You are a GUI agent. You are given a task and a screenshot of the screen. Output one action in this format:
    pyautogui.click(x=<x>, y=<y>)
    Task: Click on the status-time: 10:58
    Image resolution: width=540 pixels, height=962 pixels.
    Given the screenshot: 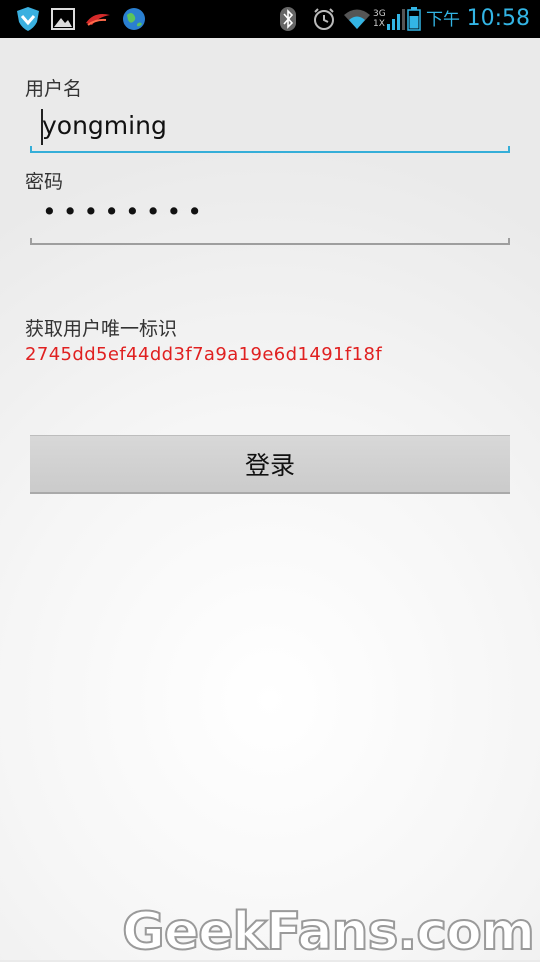 What is the action you would take?
    pyautogui.click(x=498, y=18)
    